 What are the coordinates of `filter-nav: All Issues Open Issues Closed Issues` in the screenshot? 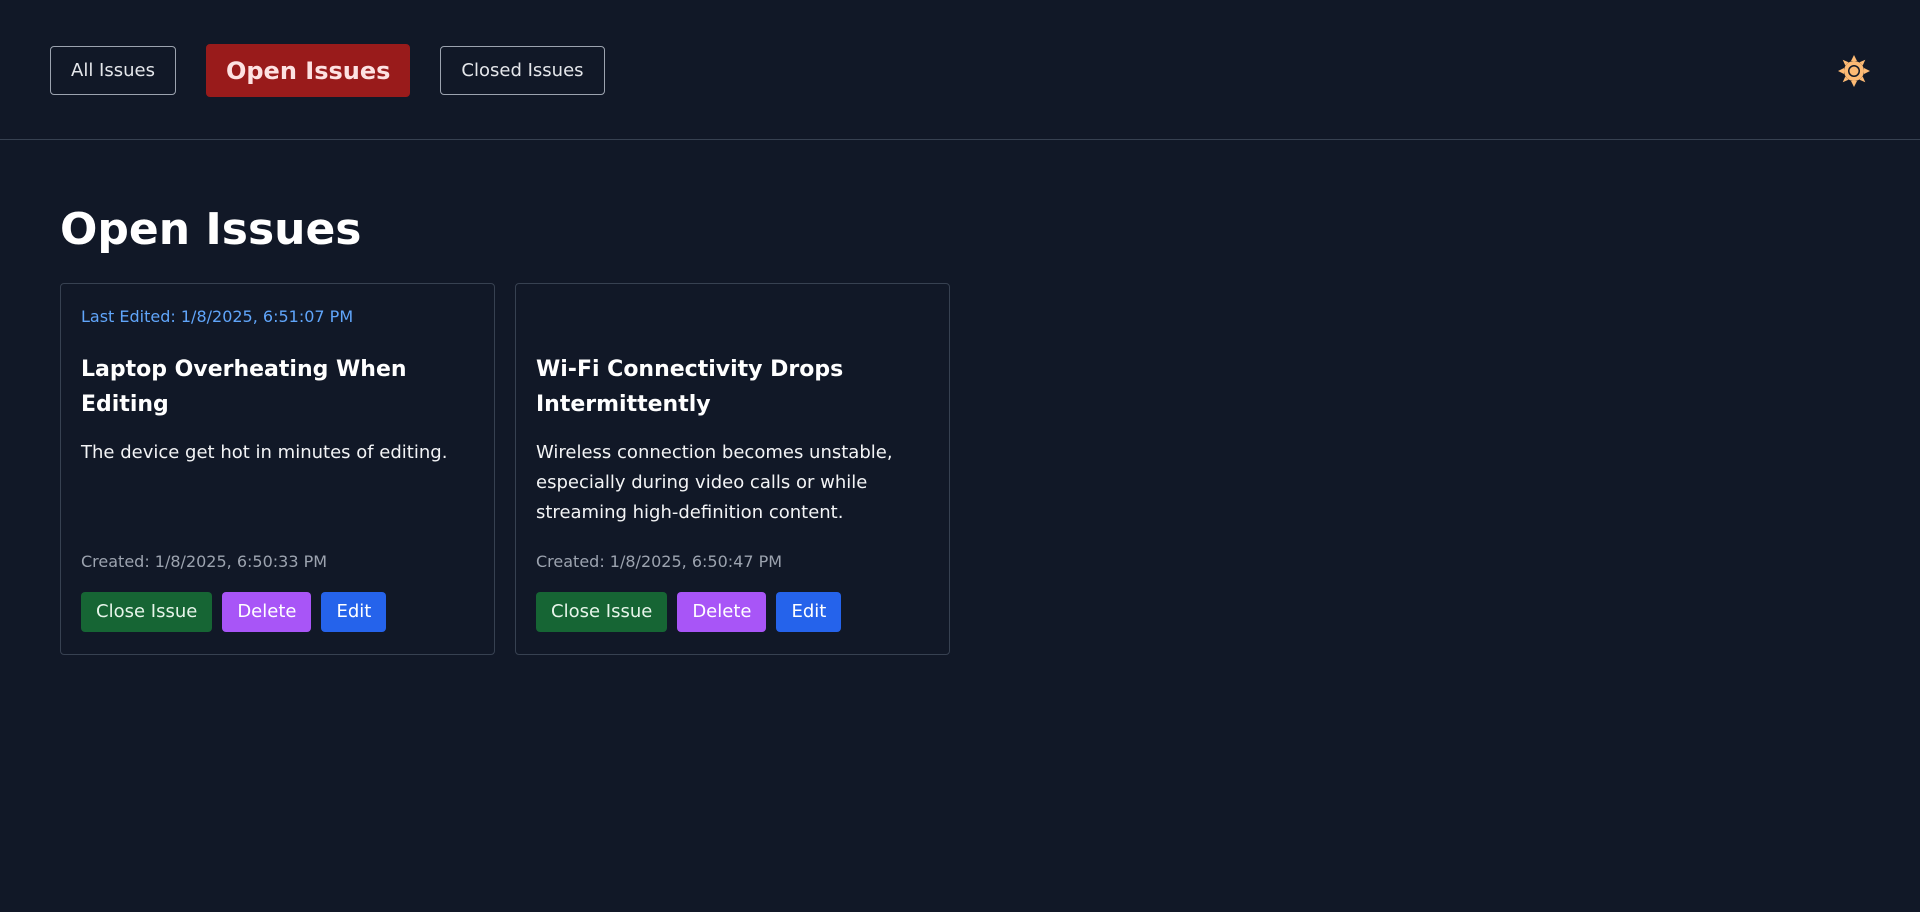 It's located at (342, 70).